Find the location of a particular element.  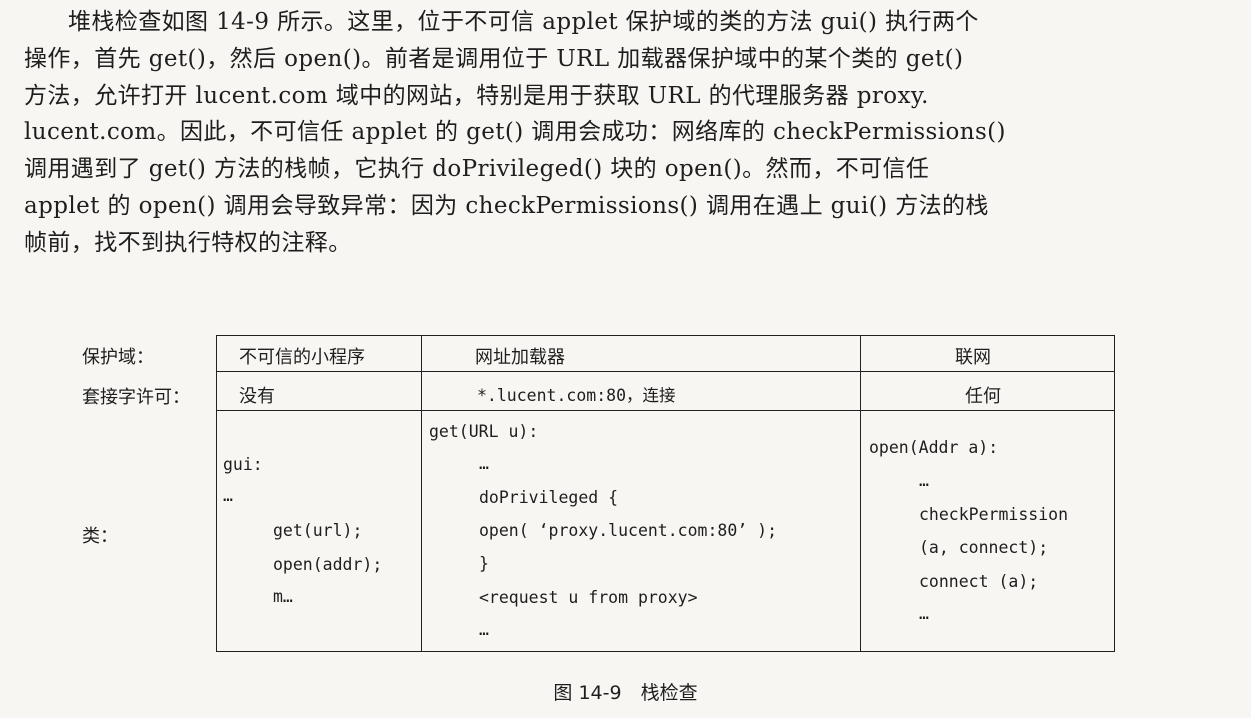

row-label-socket: 套接字许可： is located at coordinates (136, 397).